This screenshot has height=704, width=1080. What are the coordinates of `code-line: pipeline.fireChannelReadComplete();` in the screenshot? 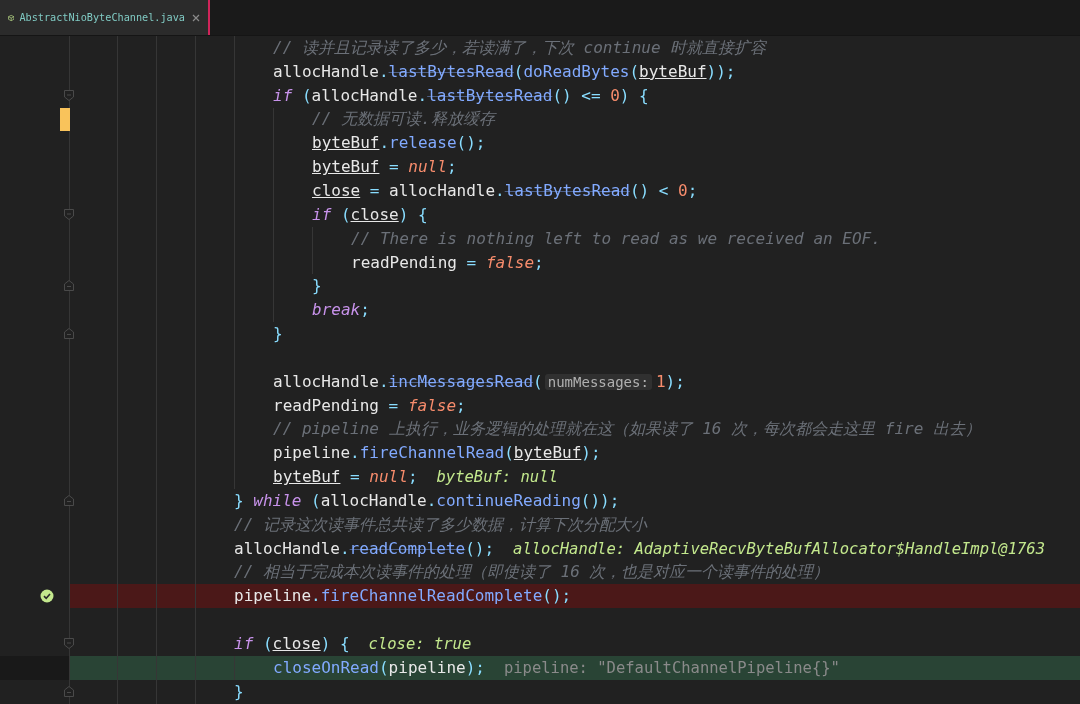 It's located at (403, 596).